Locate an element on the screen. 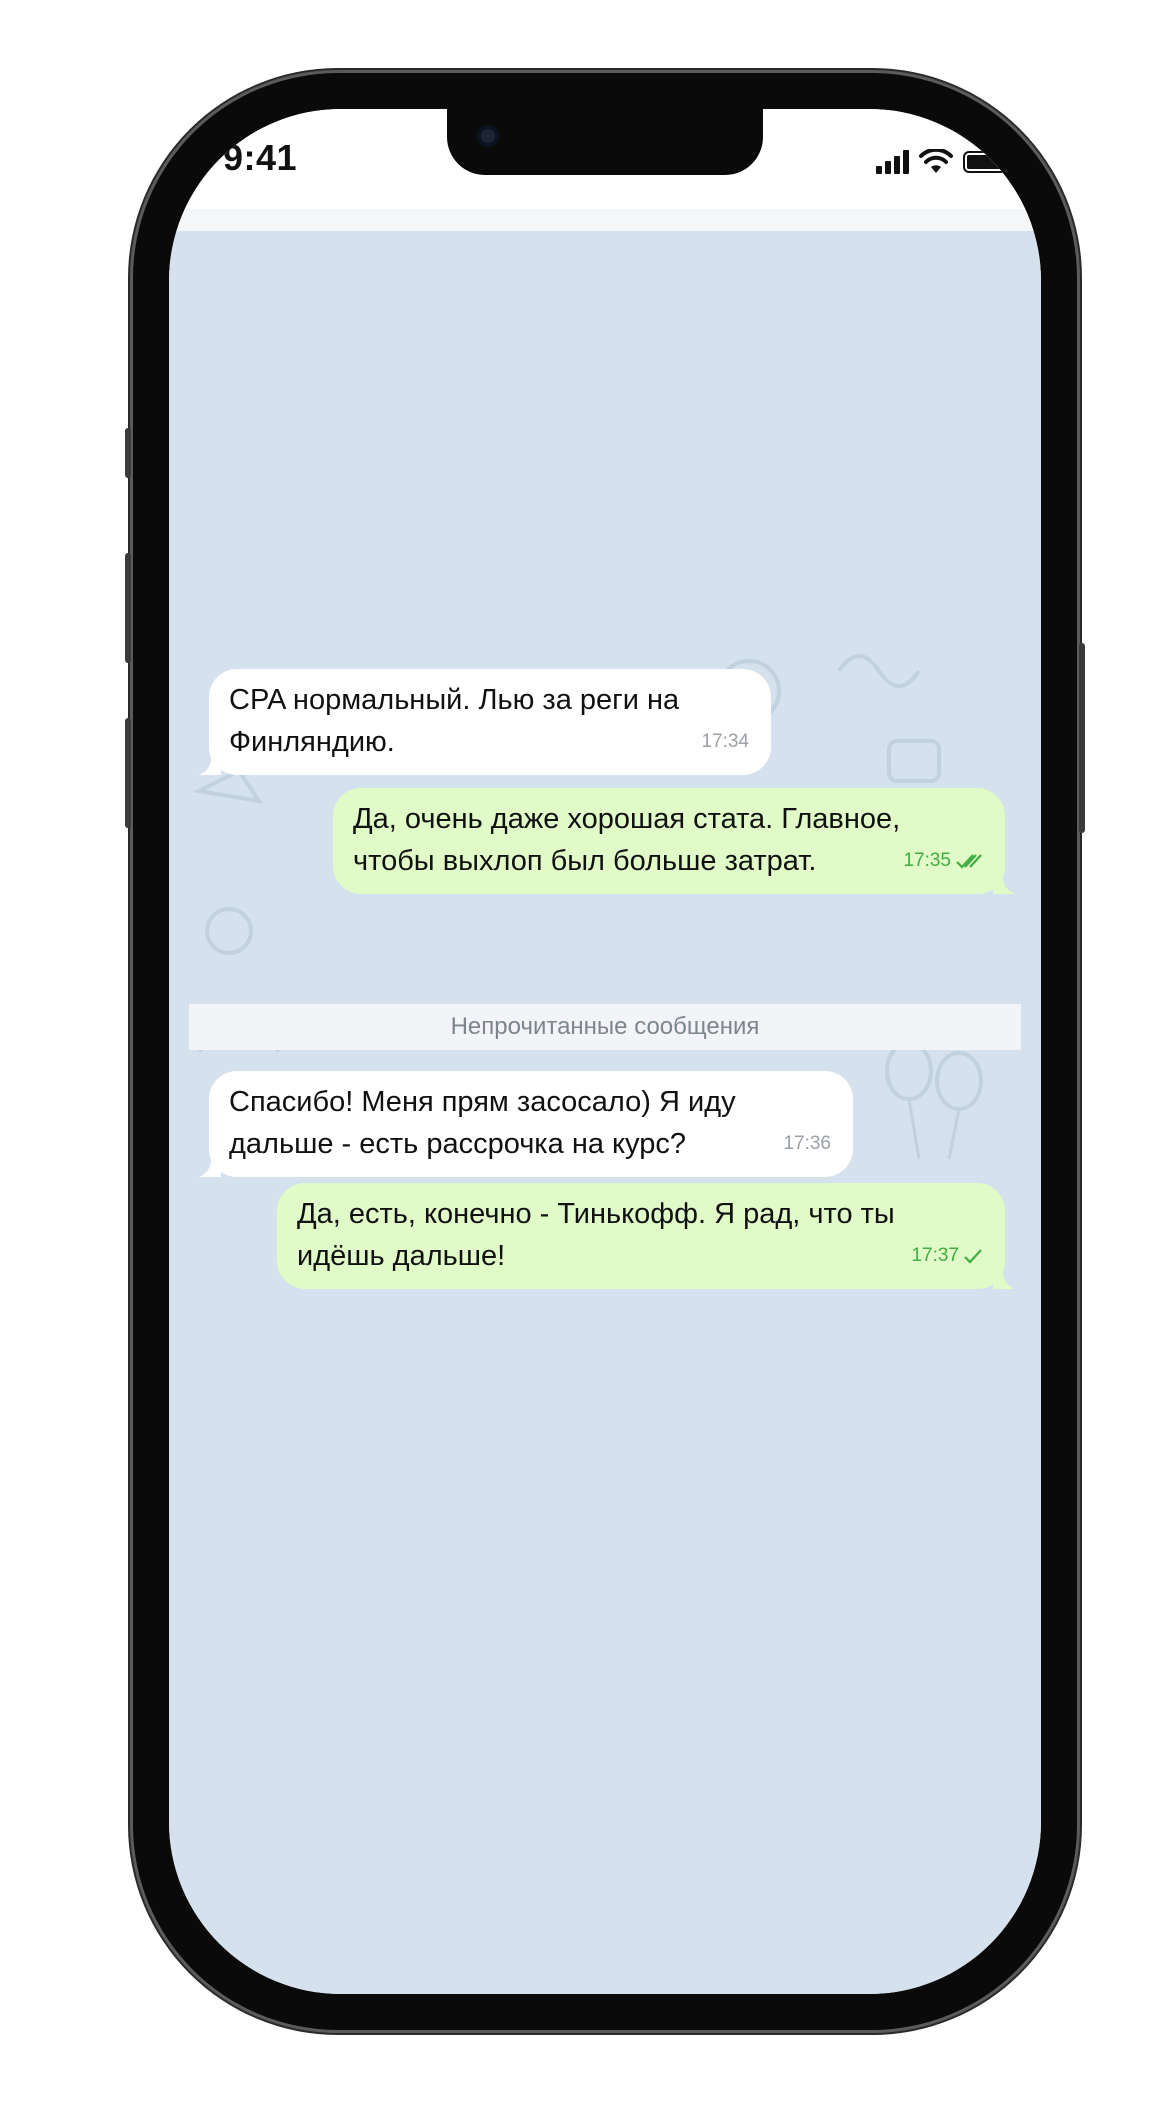  message-text: Финляндию. is located at coordinates (312, 742).